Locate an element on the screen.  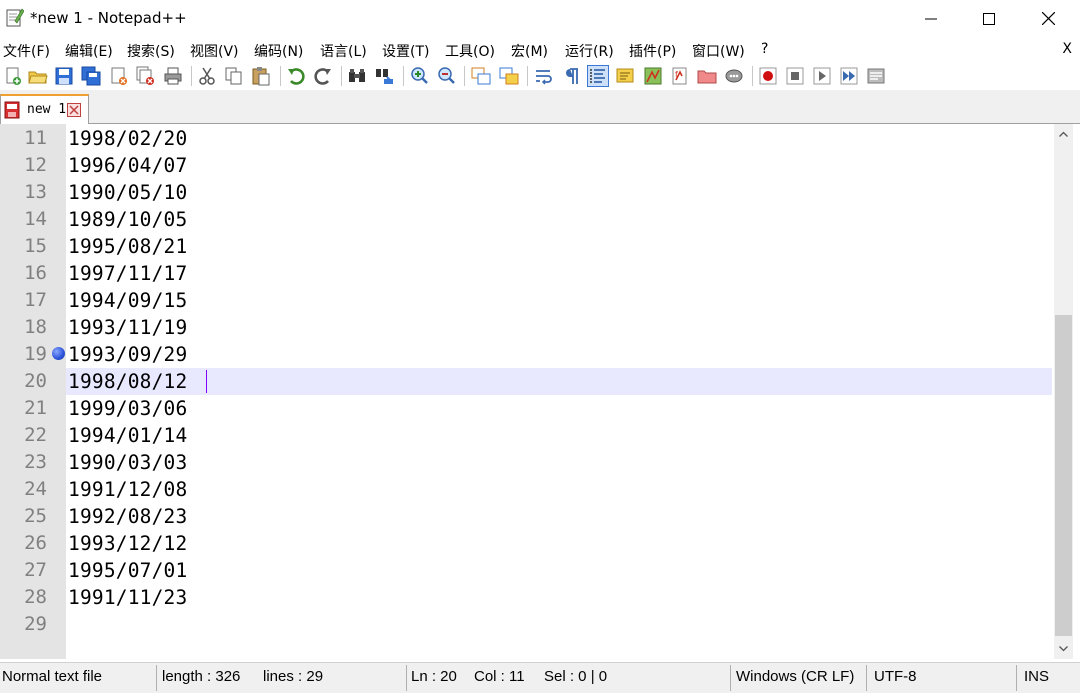
code-line: 1991/12/08 is located at coordinates (127, 489).